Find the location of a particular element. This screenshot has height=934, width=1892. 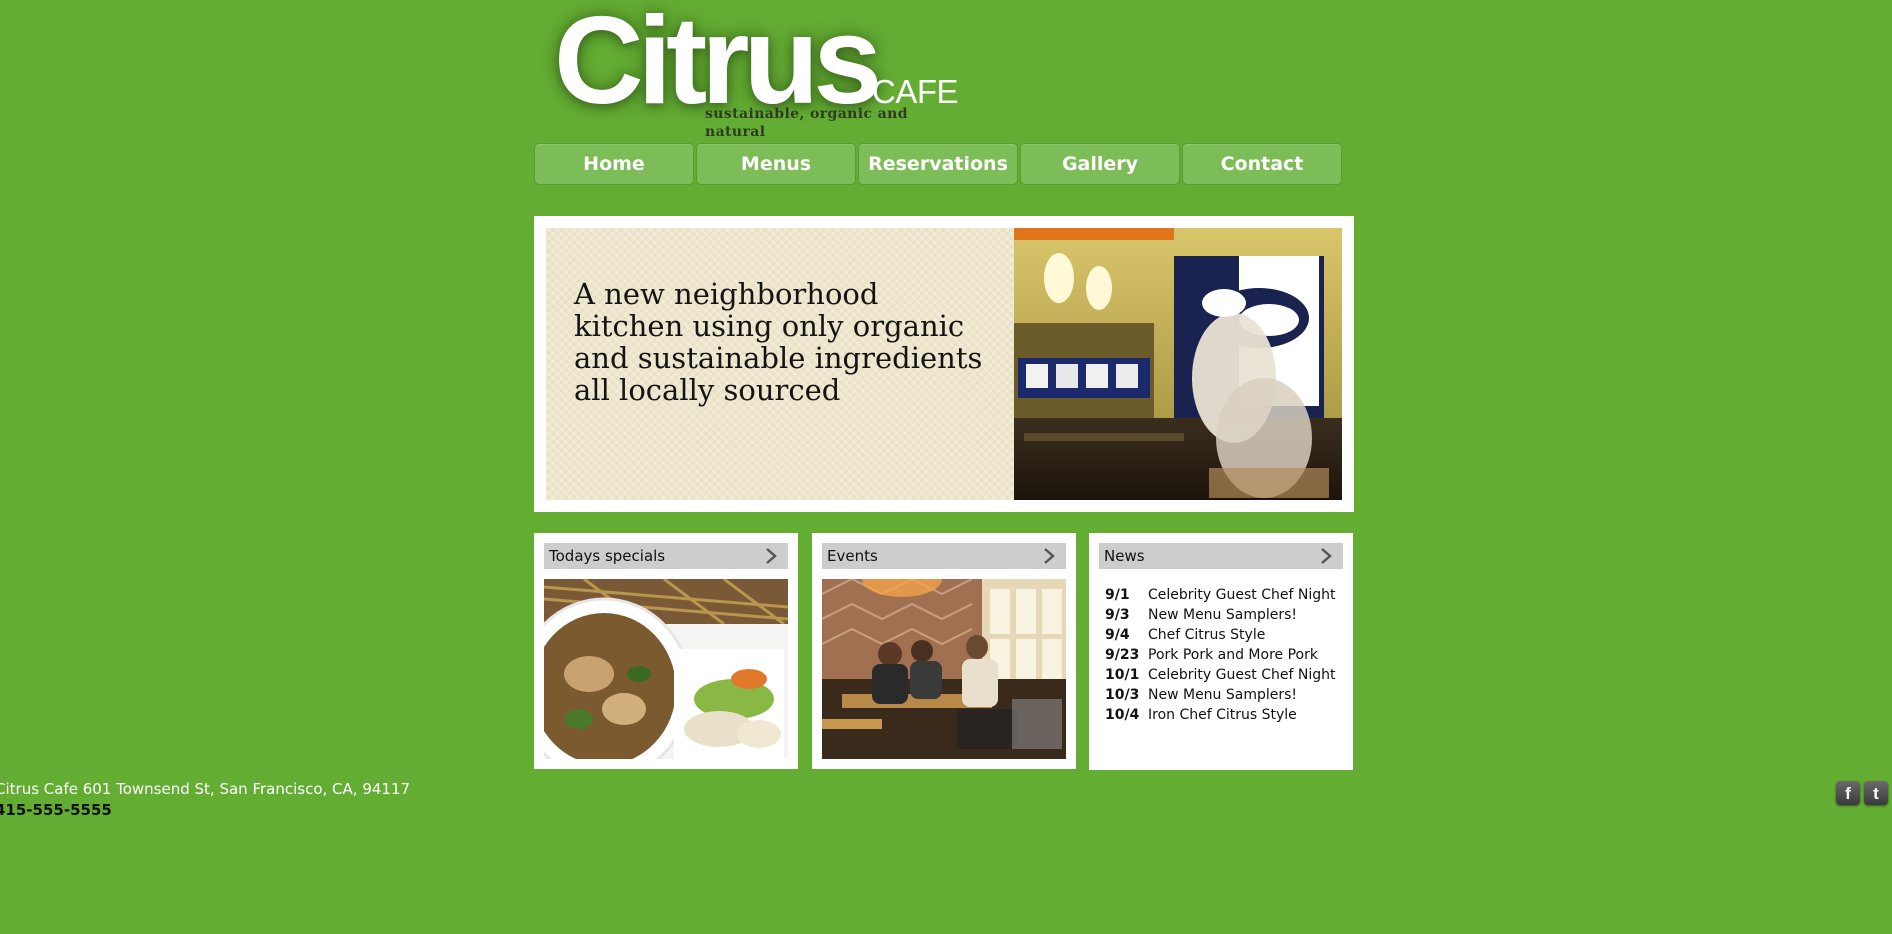

news-title: Iron Chef Citrus Style is located at coordinates (1222, 715).